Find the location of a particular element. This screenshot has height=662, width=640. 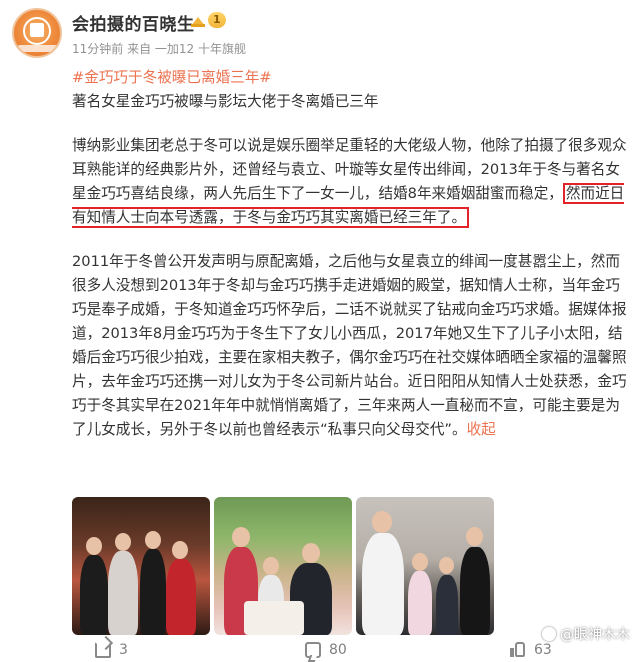

author-name: 会拍摄的百晓生 is located at coordinates (133, 22).